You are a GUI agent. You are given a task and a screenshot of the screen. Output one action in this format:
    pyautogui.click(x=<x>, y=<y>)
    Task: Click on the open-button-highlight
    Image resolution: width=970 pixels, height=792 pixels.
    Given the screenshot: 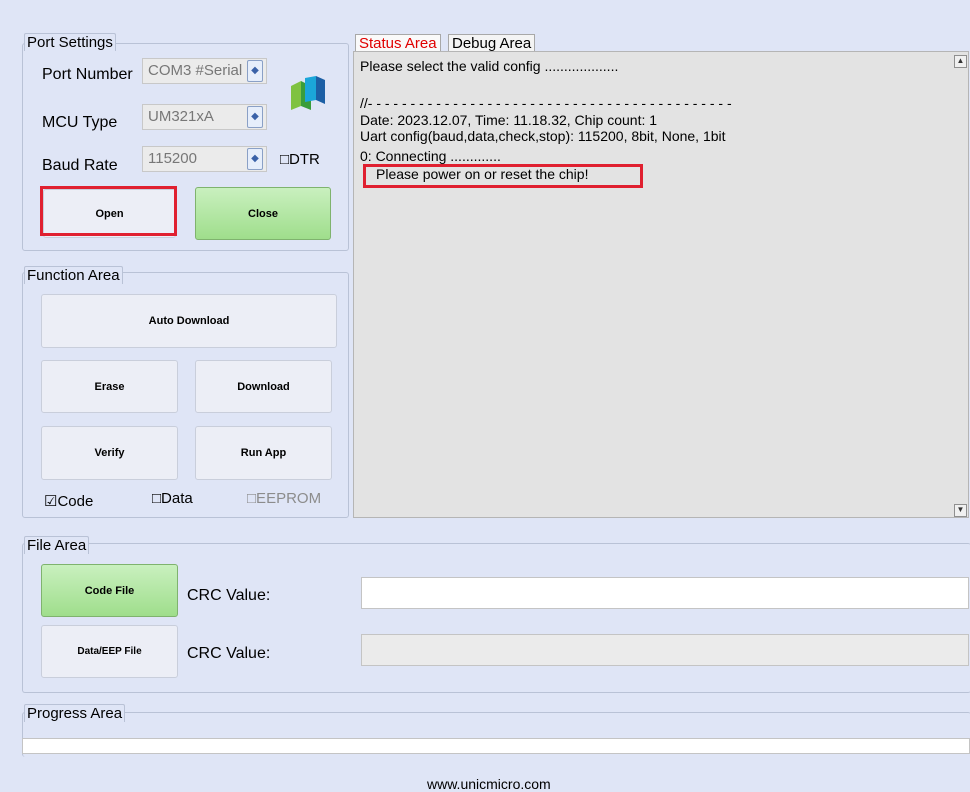 What is the action you would take?
    pyautogui.click(x=108, y=211)
    